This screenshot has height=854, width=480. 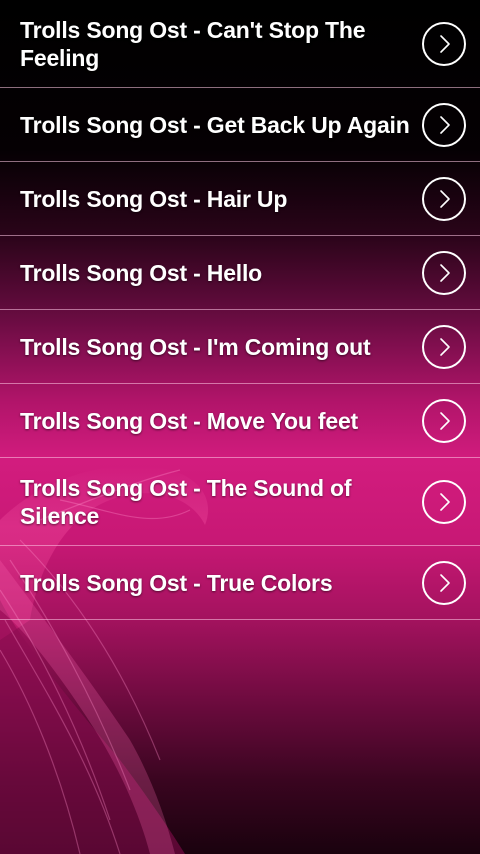 I want to click on song-row: Trolls Song Ost - Hair Up, so click(x=240, y=199).